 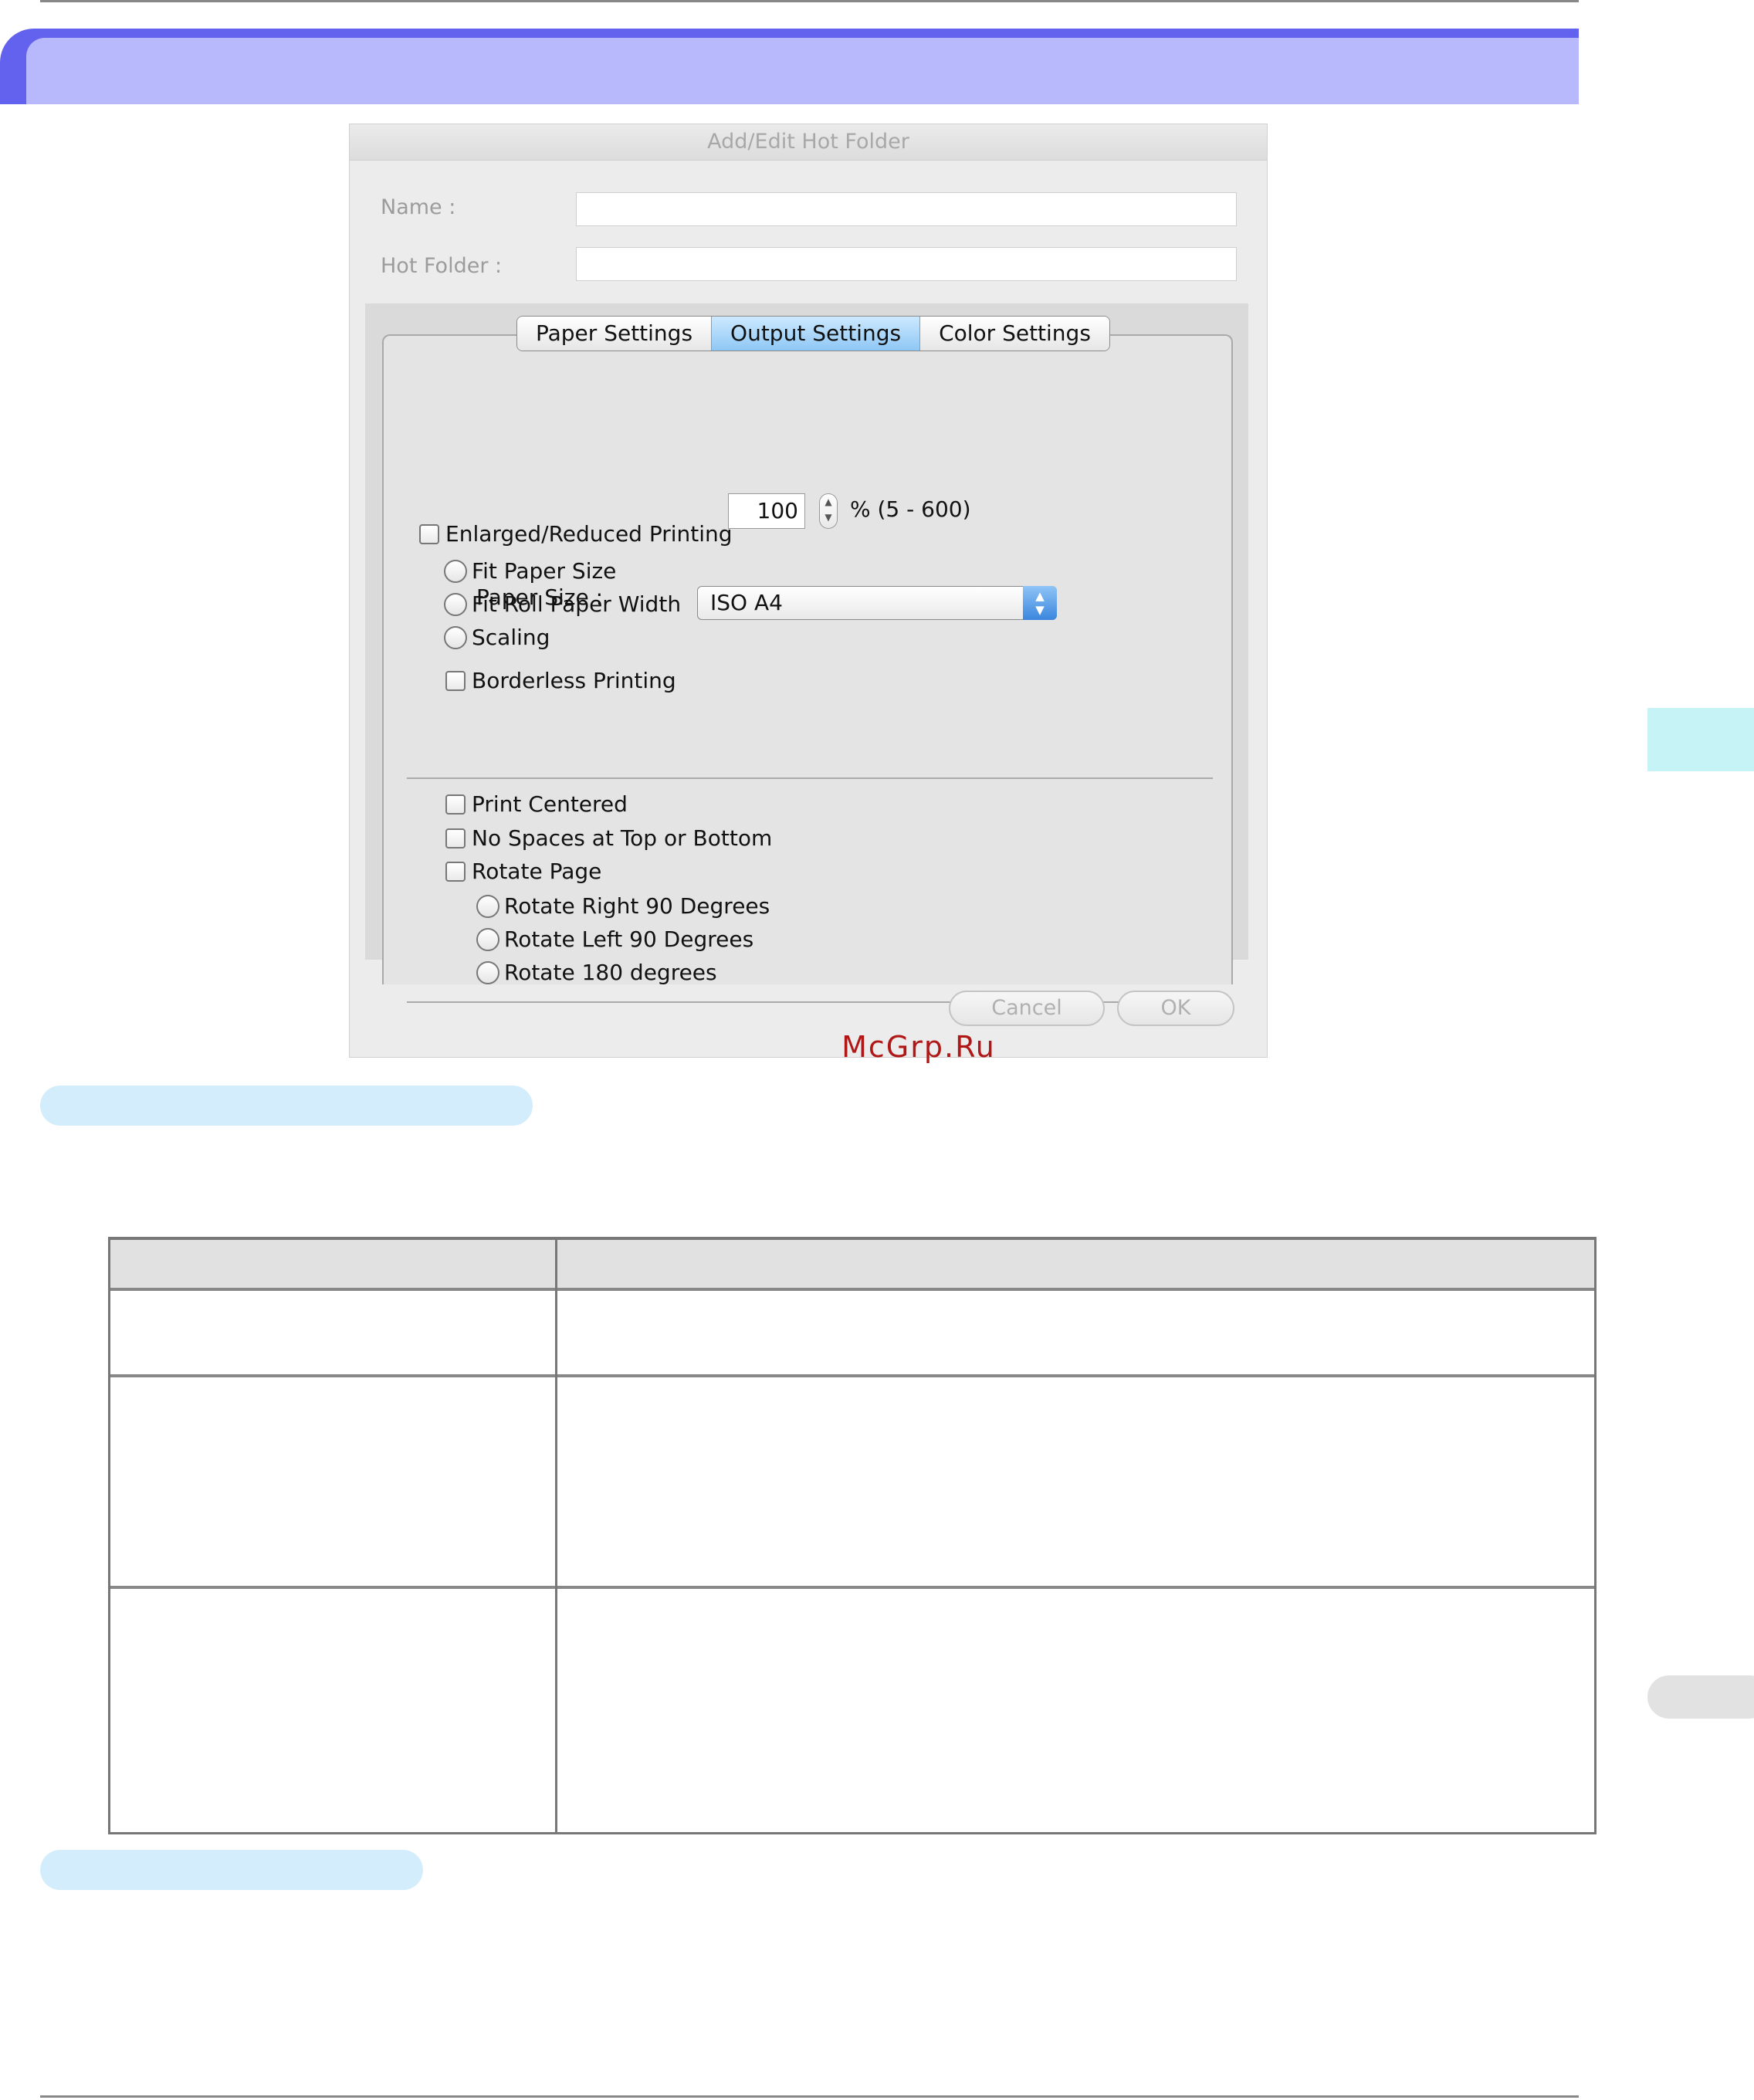 I want to click on side-index-tab, so click(x=1701, y=739).